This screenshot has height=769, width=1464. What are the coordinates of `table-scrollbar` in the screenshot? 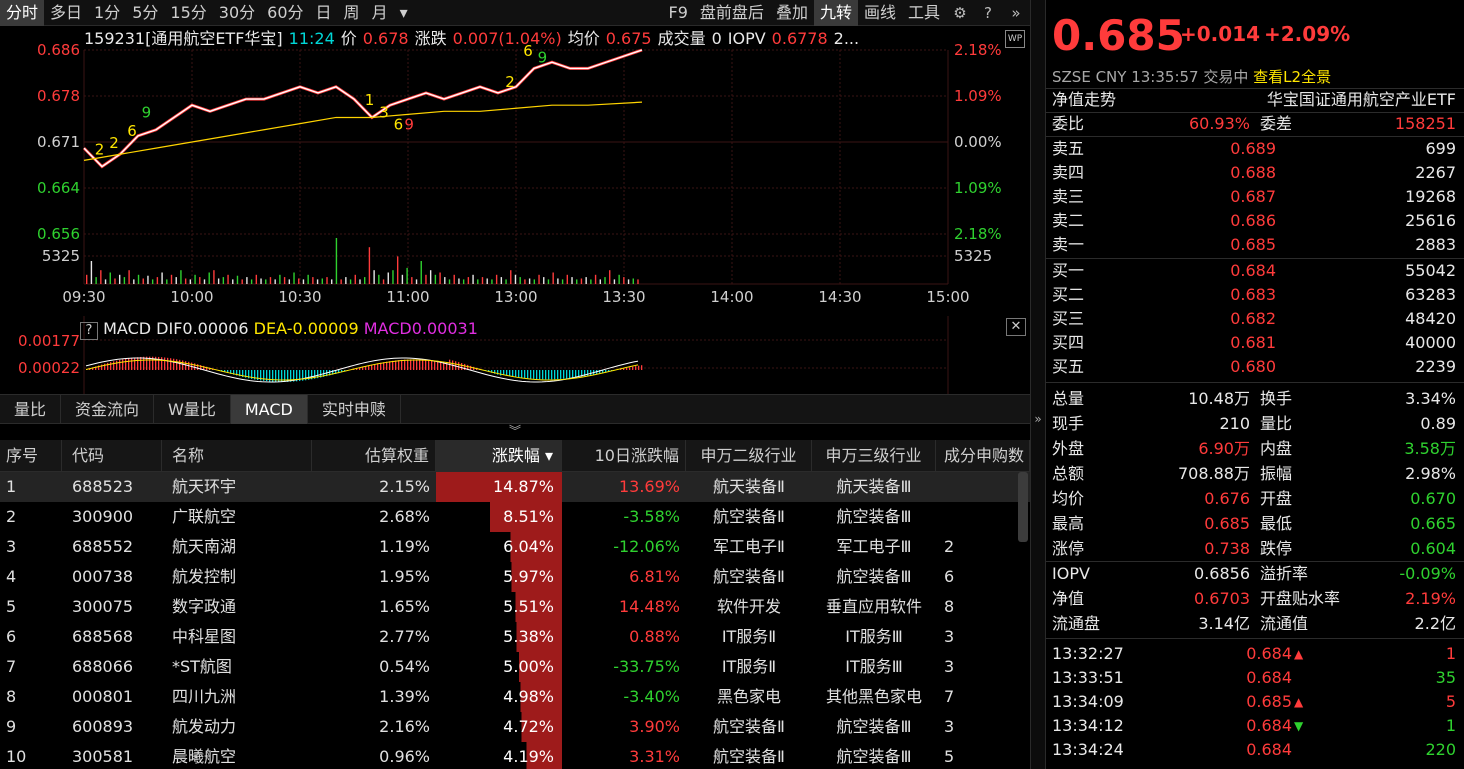 It's located at (1023, 507).